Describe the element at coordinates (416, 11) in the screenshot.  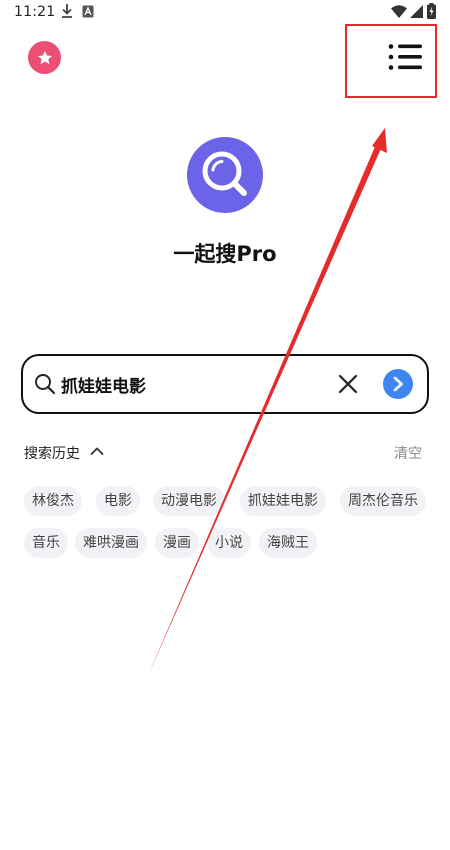
I see `signal-icon` at that location.